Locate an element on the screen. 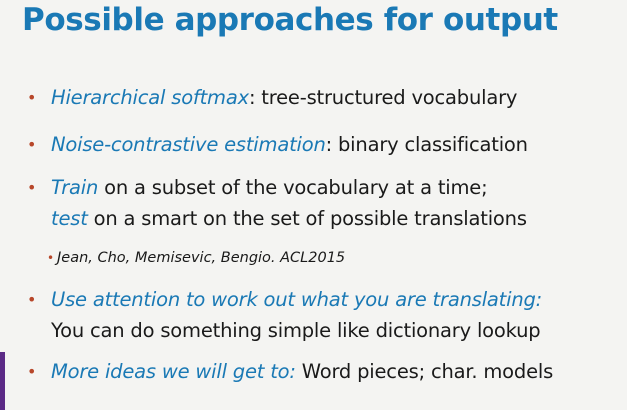 Image resolution: width=627 pixels, height=410 pixels. bullet-emphasis: Hierarchical softmax is located at coordinates (150, 97).